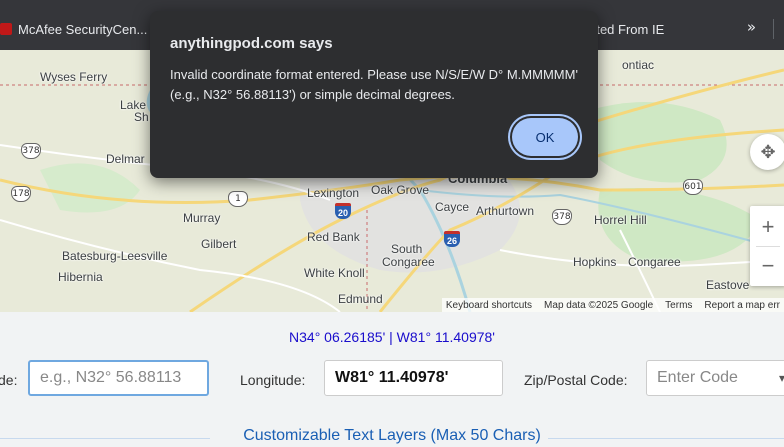  What do you see at coordinates (638, 65) in the screenshot?
I see `place-label: ontiac` at bounding box center [638, 65].